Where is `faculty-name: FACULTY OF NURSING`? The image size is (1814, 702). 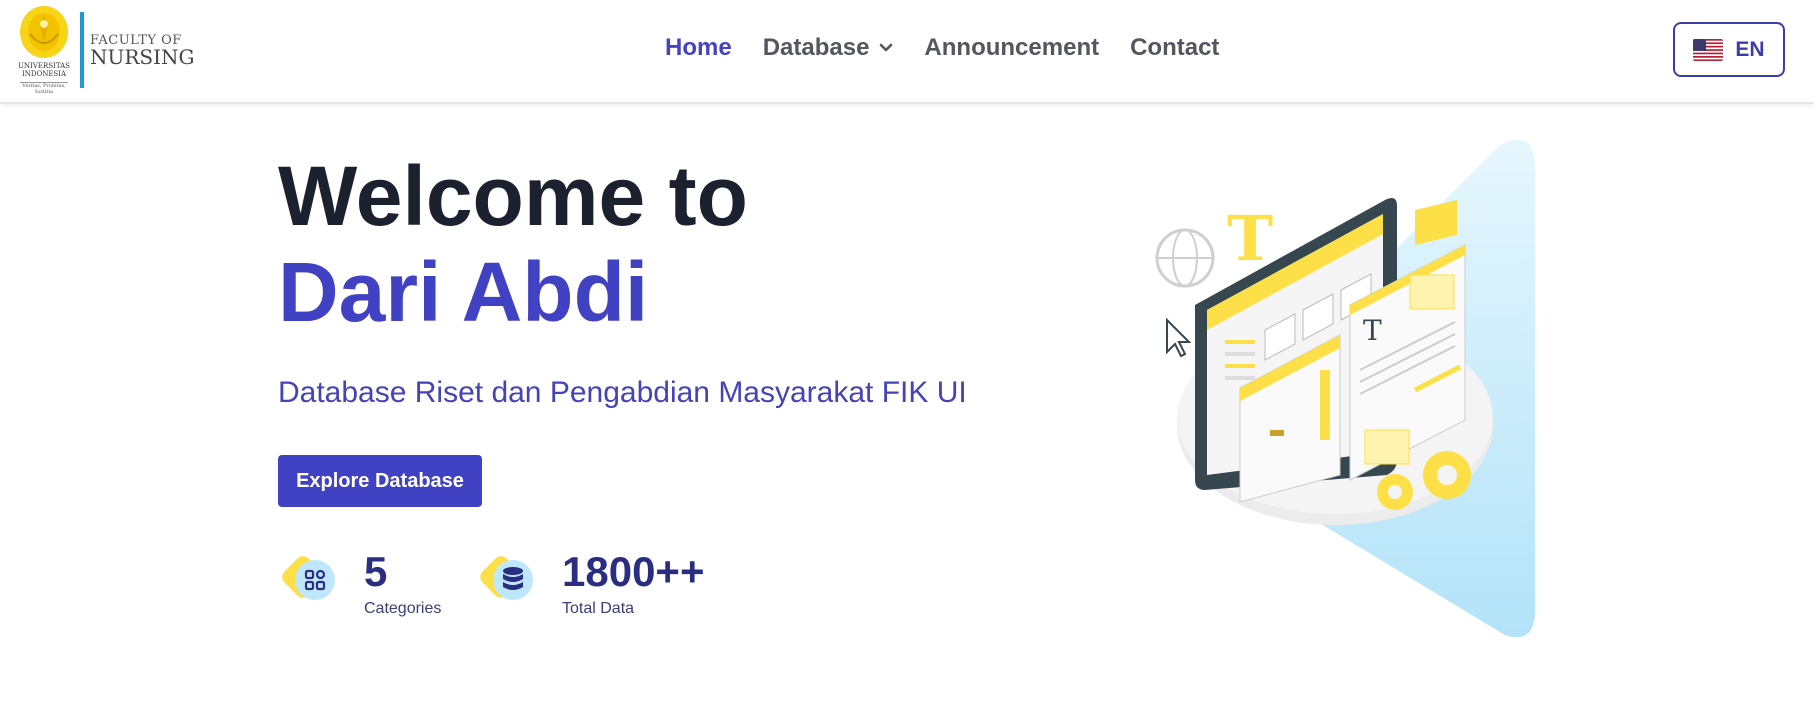 faculty-name: FACULTY OF NURSING is located at coordinates (142, 50).